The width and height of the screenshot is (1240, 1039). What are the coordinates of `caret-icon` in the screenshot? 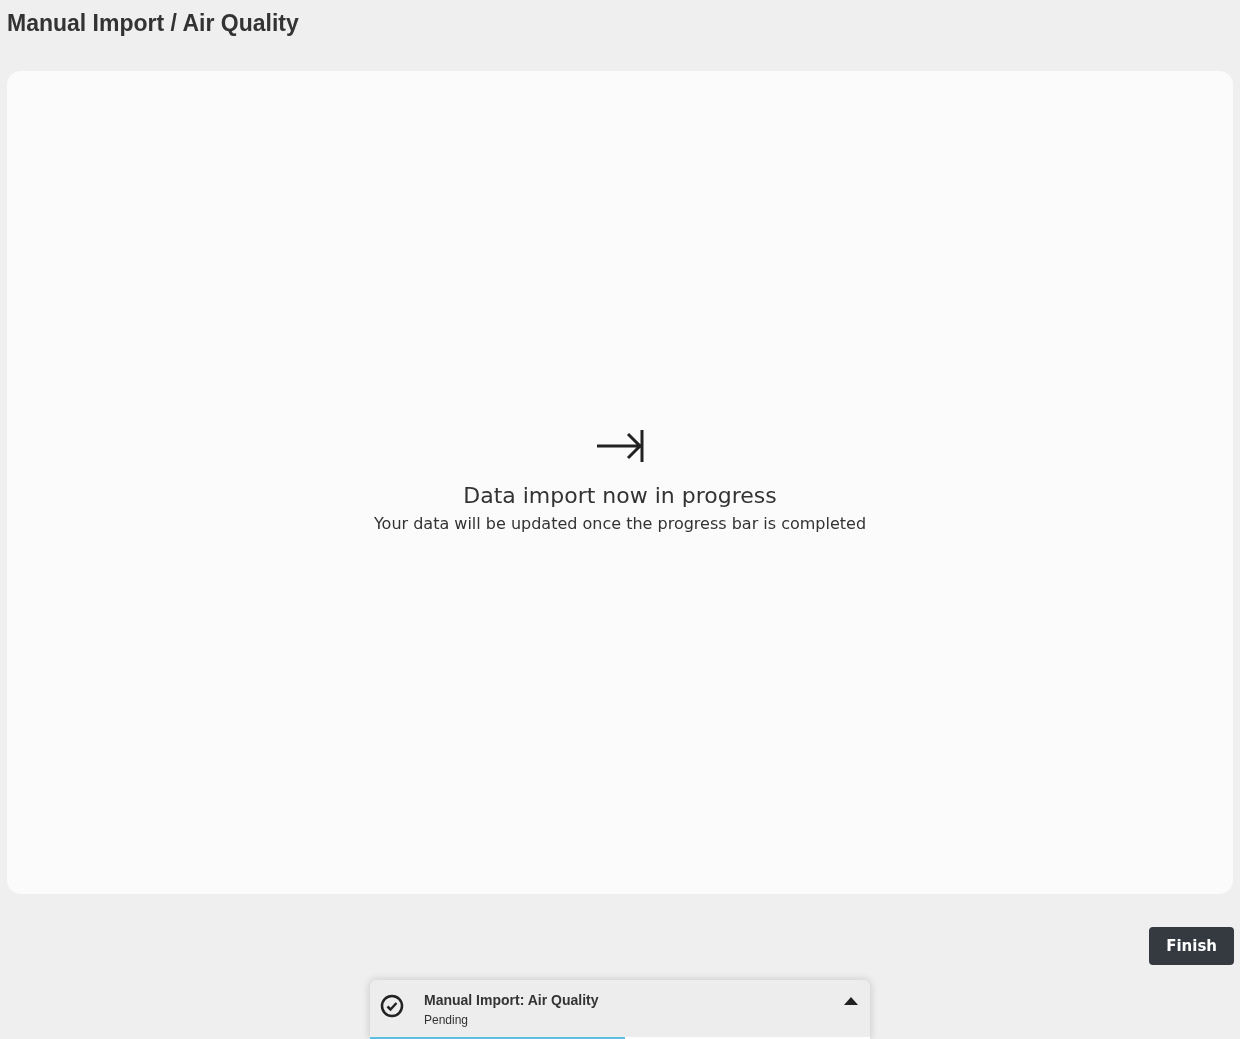 It's located at (851, 1001).